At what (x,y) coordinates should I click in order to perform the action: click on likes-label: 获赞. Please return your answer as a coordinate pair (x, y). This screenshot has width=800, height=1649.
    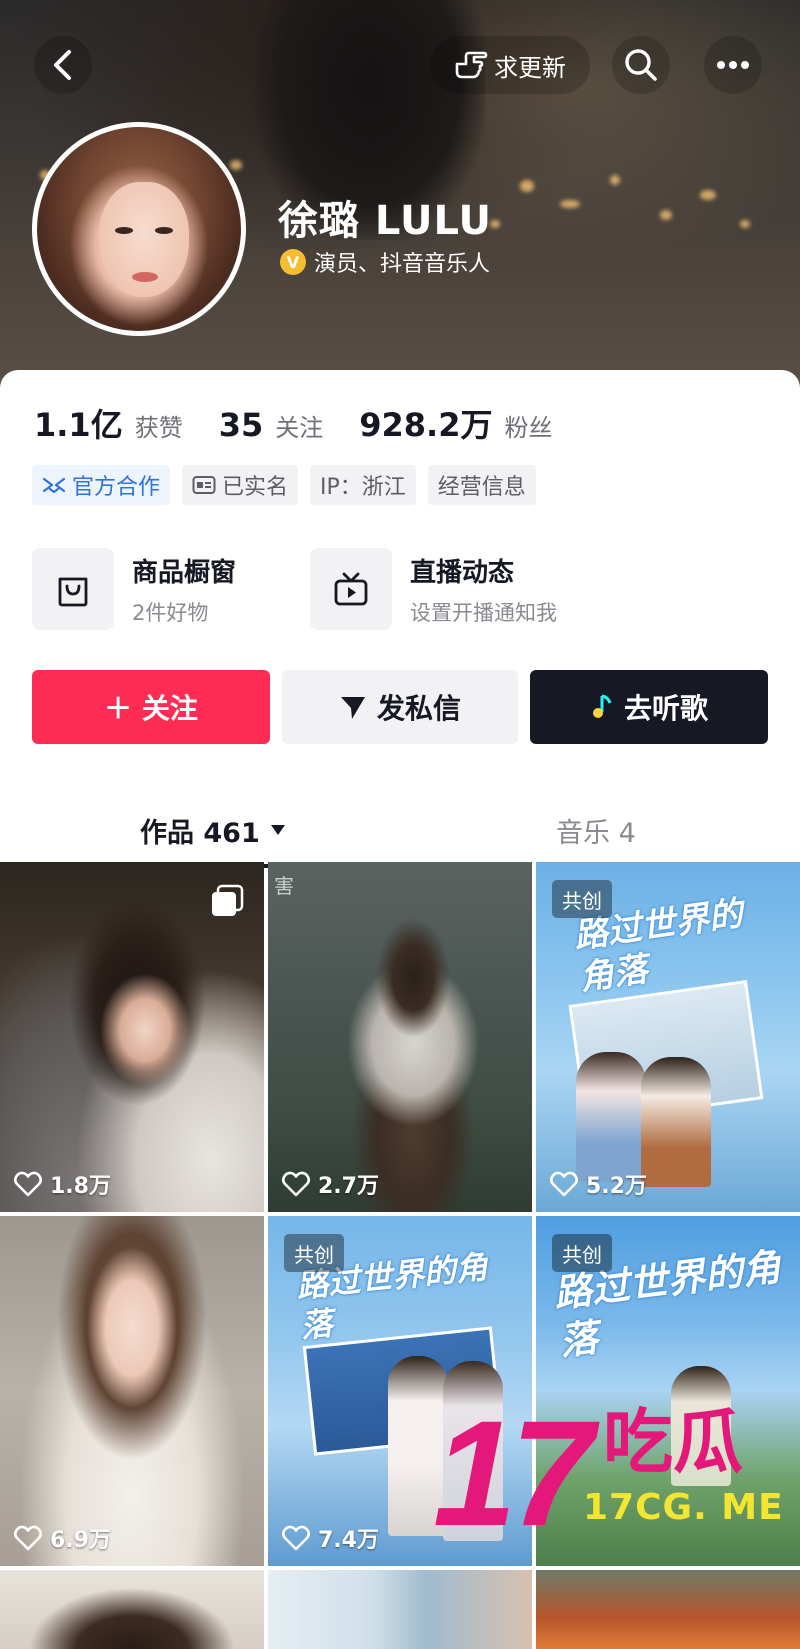
    Looking at the image, I should click on (158, 428).